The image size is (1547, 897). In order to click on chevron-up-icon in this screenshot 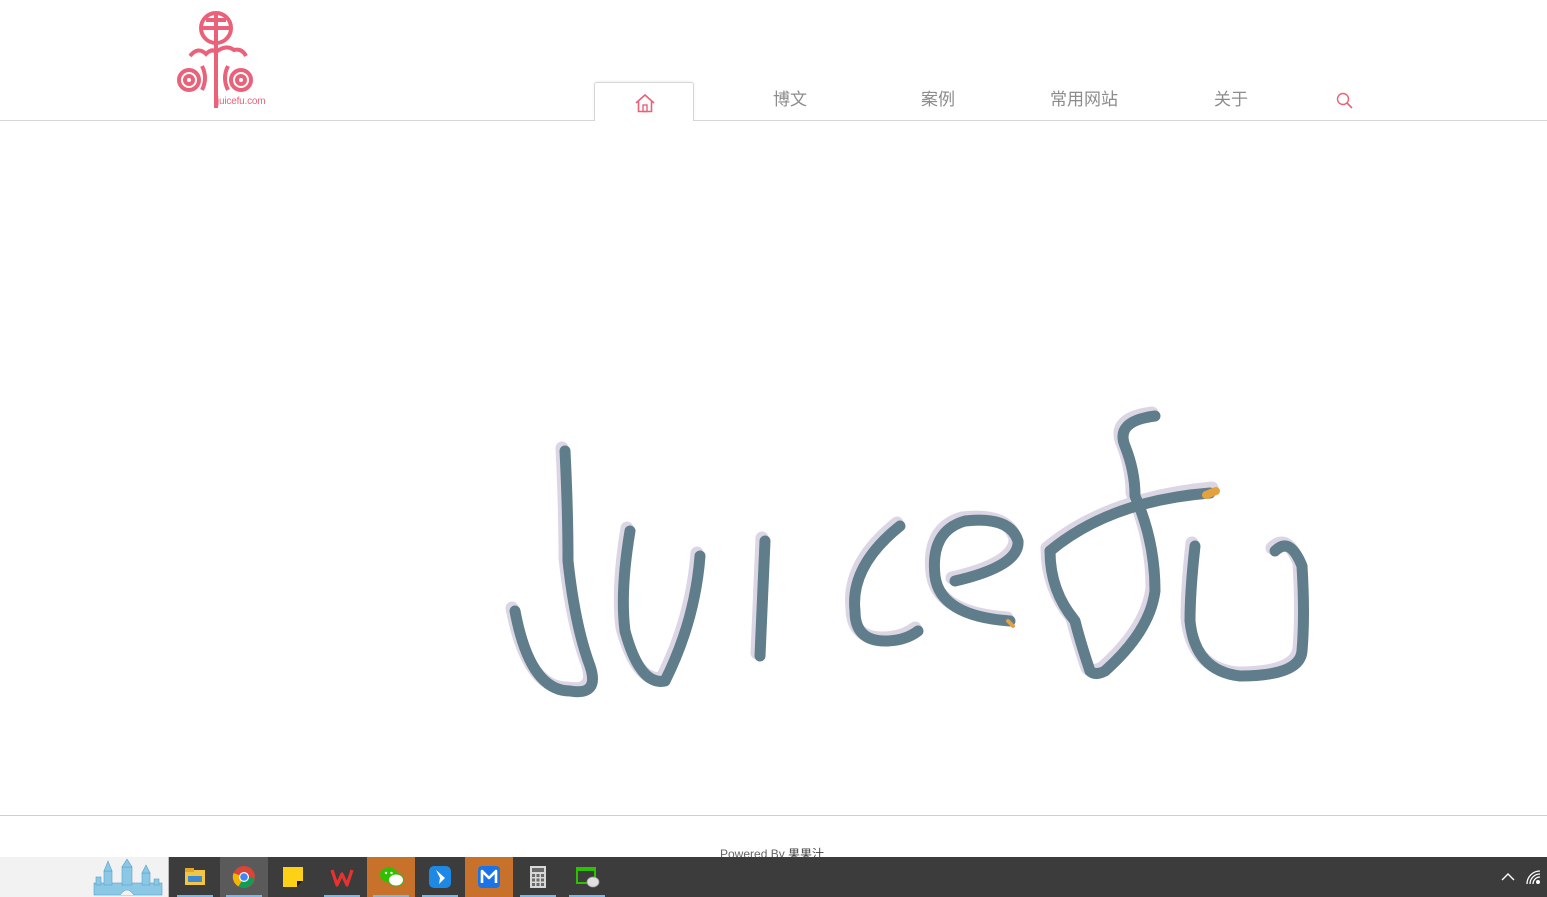, I will do `click(1508, 877)`.